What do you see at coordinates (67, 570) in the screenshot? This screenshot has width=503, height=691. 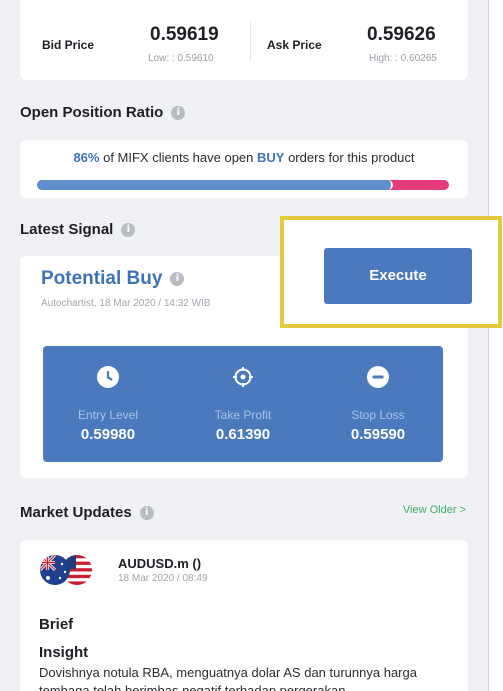 I see `aud-usd-flags-icon` at bounding box center [67, 570].